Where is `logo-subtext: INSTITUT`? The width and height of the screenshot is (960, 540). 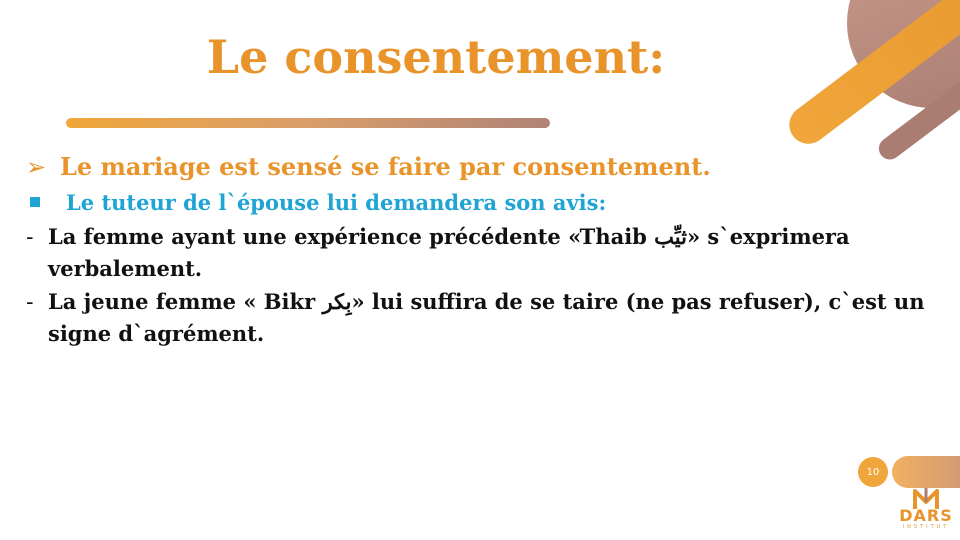
logo-subtext: INSTITUT is located at coordinates (926, 527).